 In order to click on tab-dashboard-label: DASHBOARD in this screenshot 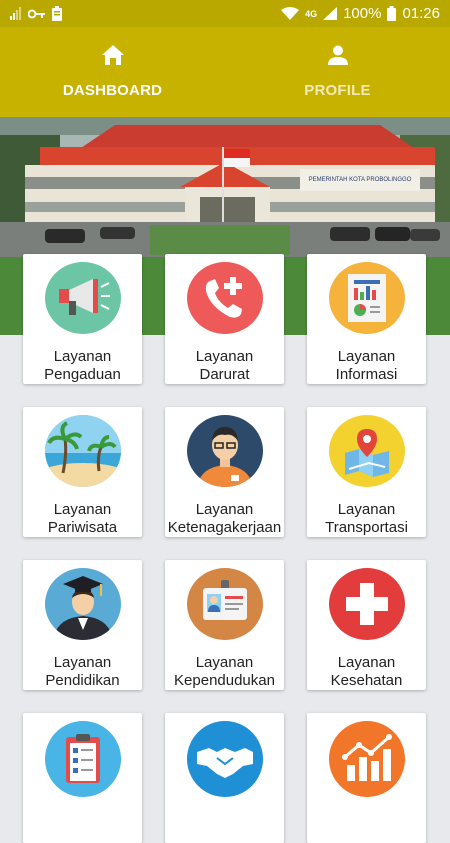, I will do `click(112, 90)`.